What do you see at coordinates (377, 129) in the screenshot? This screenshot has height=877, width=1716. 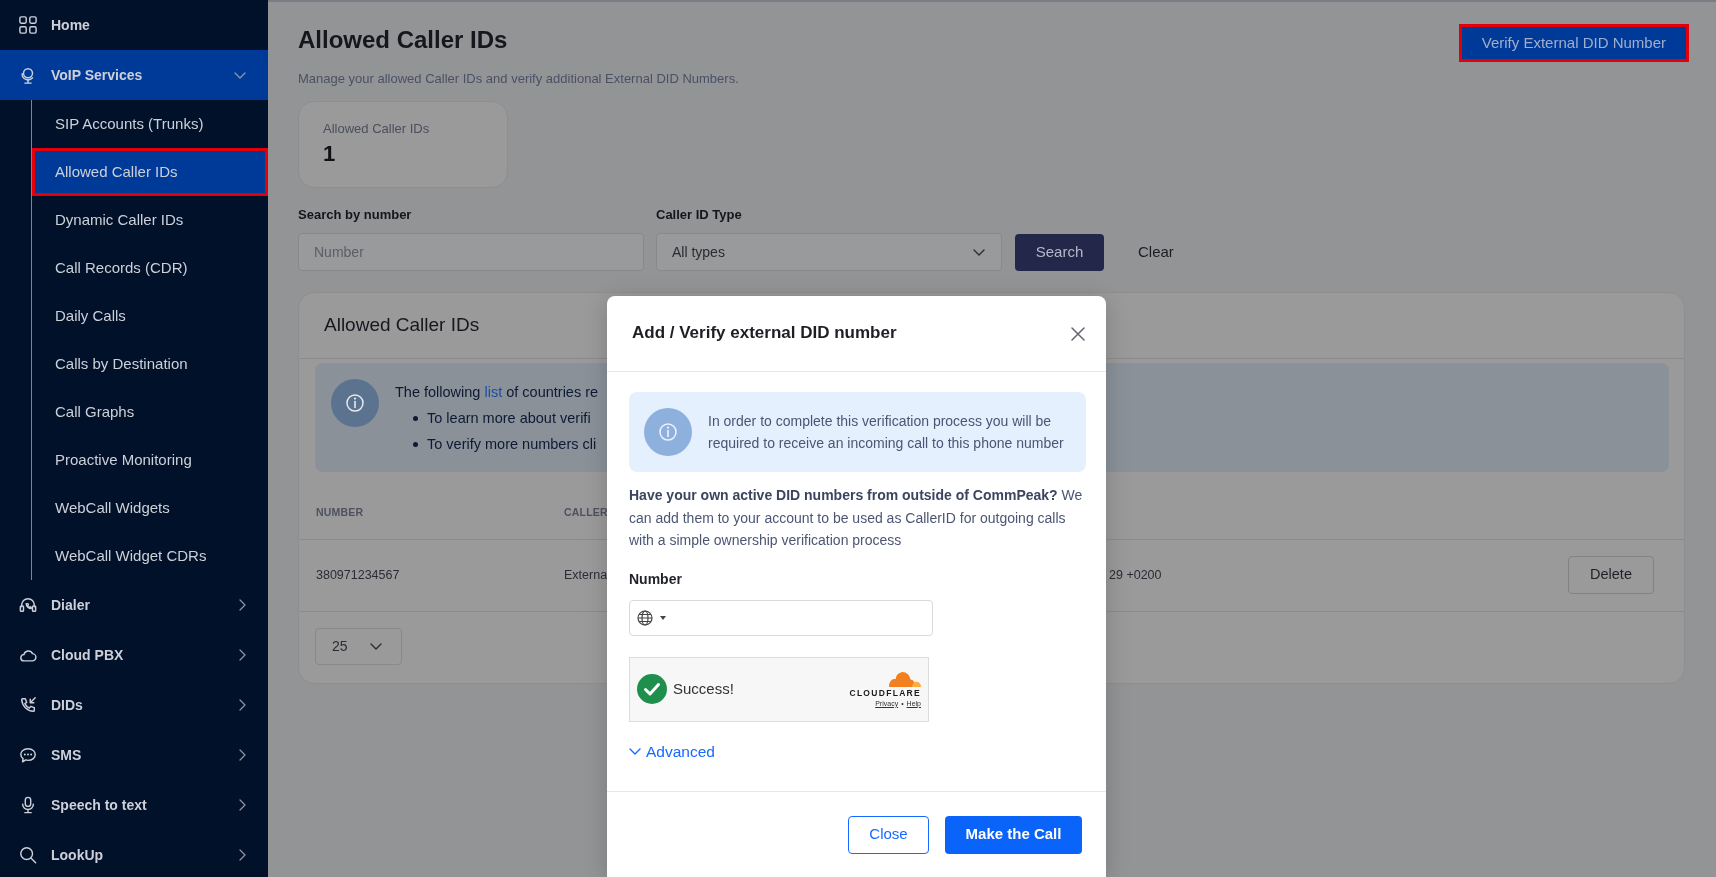 I see `stat-label: Allowed Caller IDs` at bounding box center [377, 129].